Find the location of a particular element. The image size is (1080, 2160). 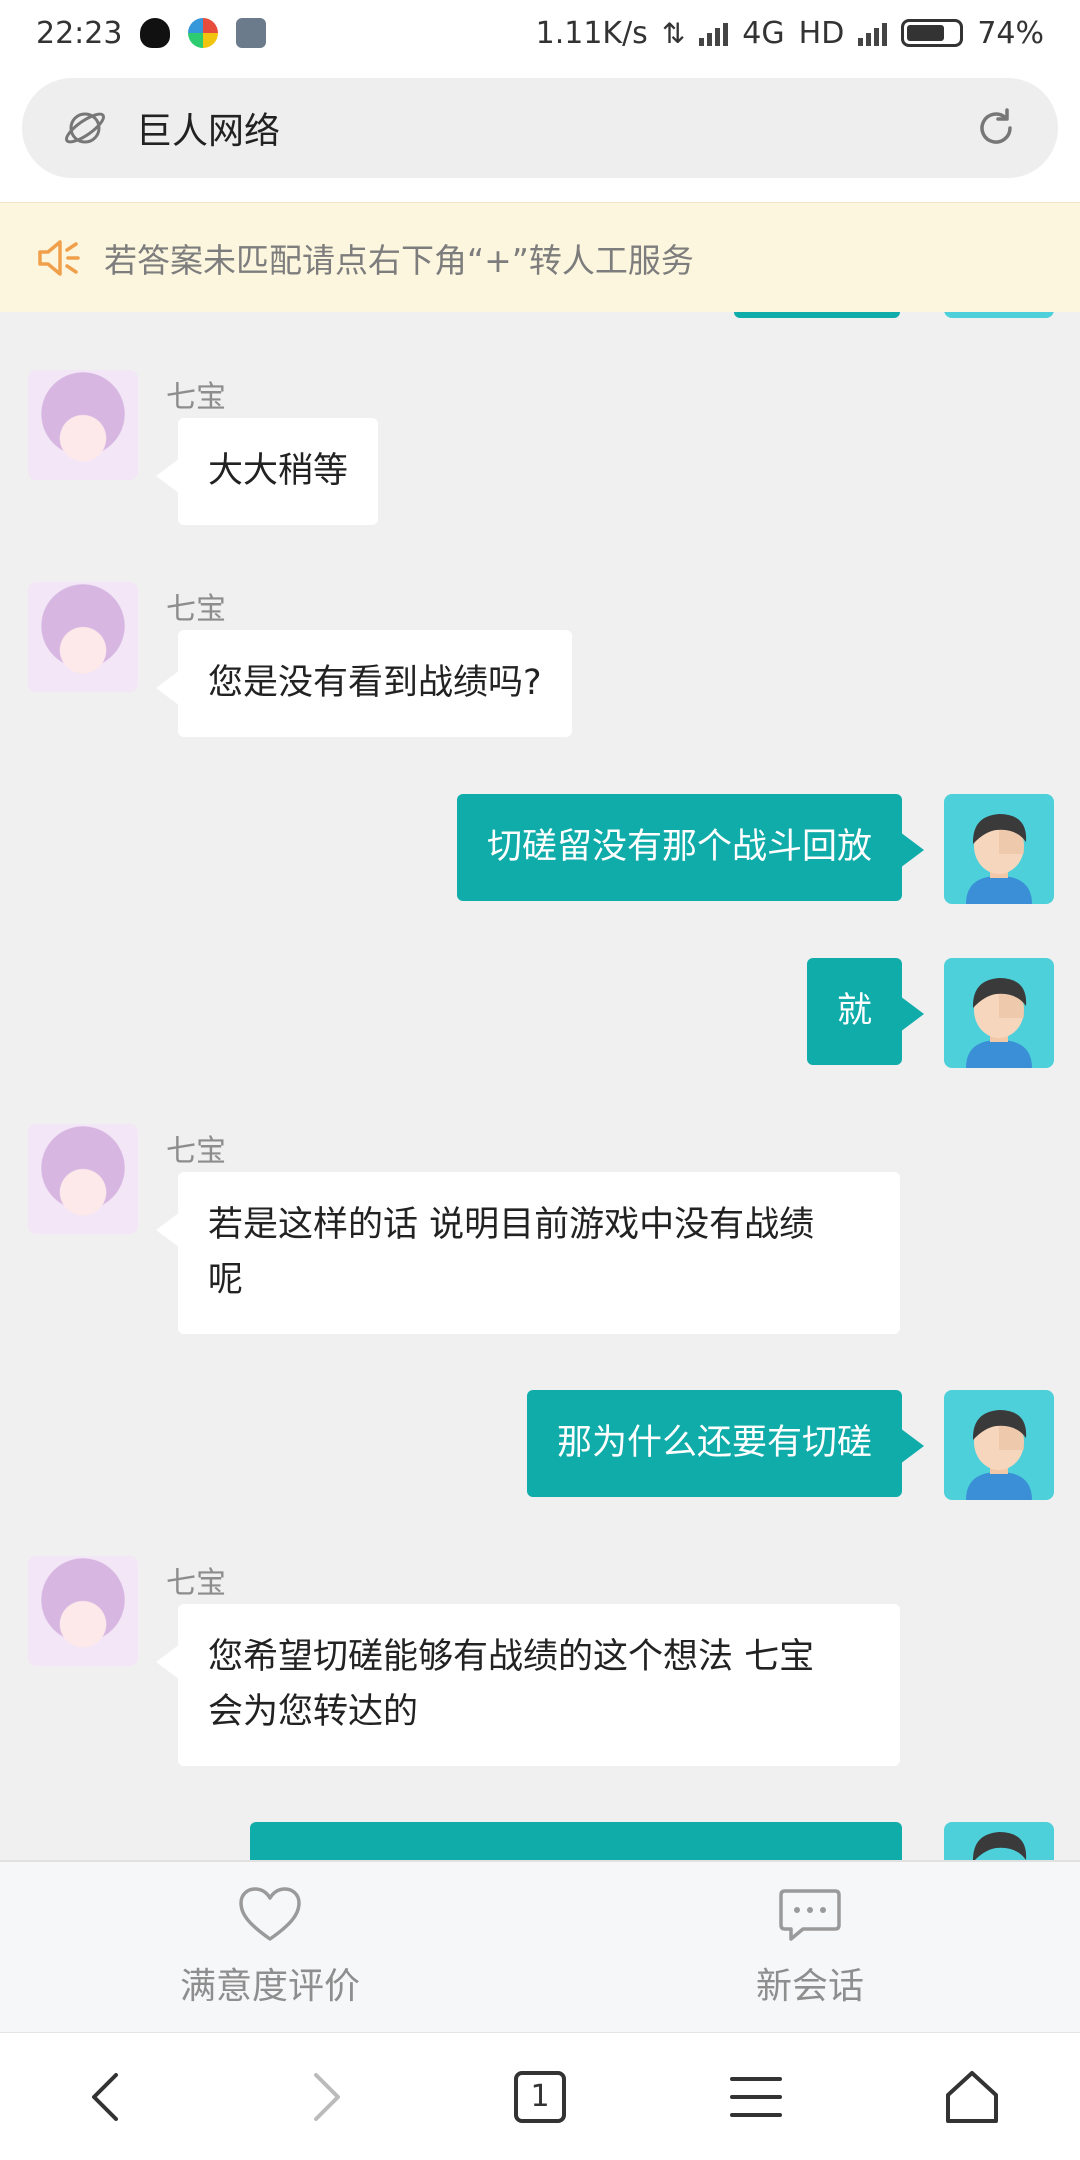

home-icon is located at coordinates (972, 2096).